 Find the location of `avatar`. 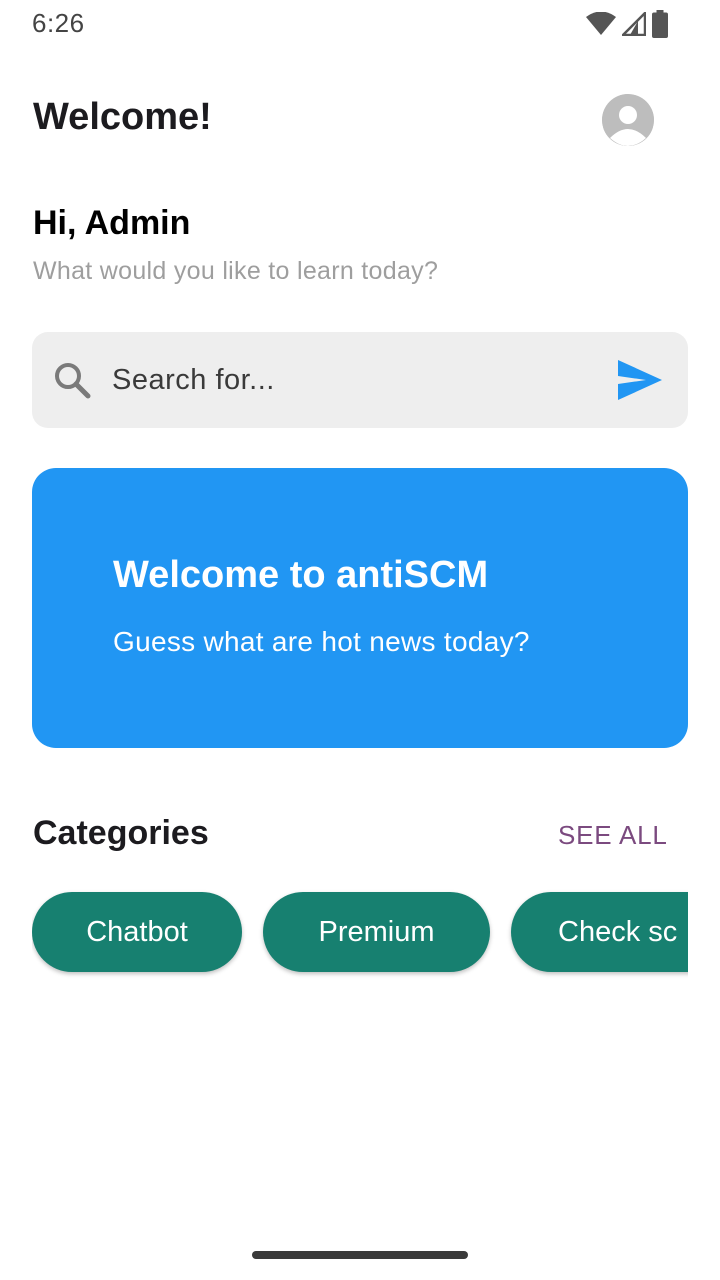

avatar is located at coordinates (628, 120).